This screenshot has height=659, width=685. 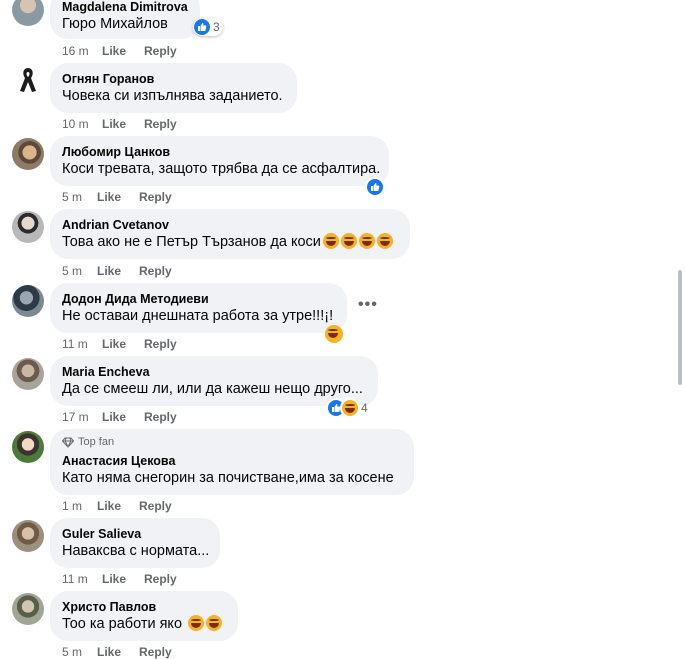 What do you see at coordinates (135, 534) in the screenshot?
I see `comment-author: Guler Salieva` at bounding box center [135, 534].